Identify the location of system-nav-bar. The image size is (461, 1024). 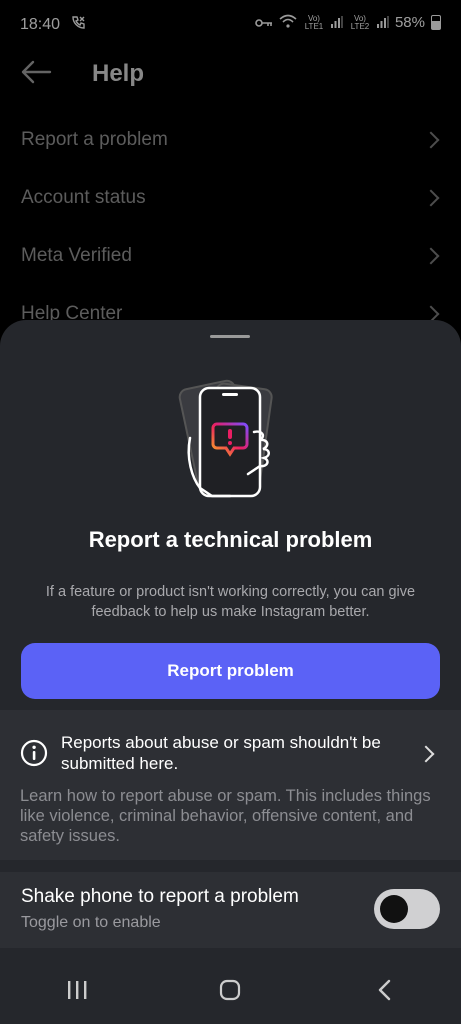
(230, 992).